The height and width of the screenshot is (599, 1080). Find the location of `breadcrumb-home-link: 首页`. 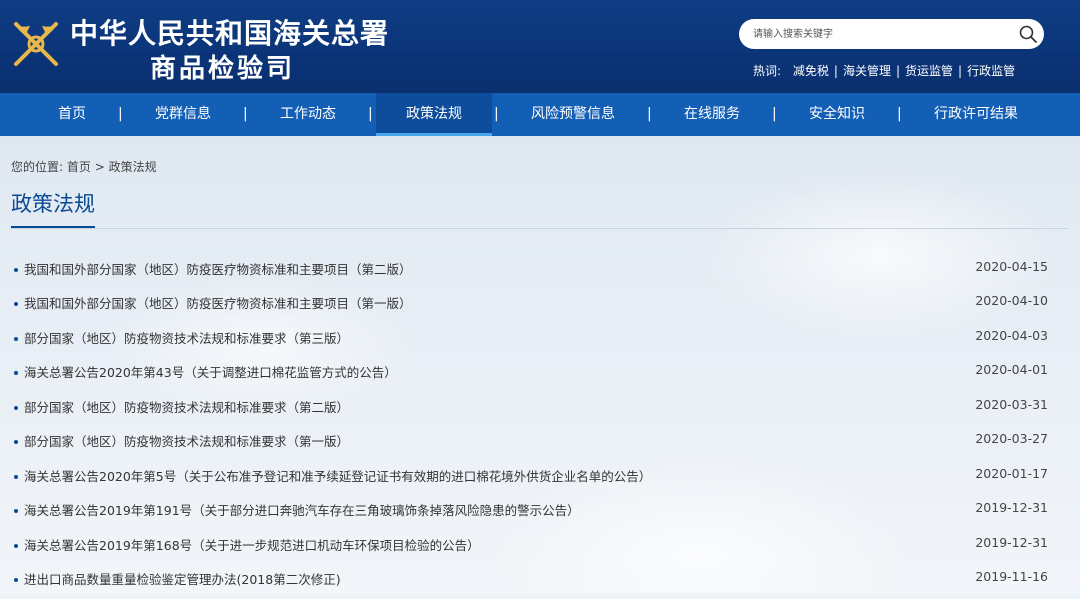

breadcrumb-home-link: 首页 is located at coordinates (79, 167).